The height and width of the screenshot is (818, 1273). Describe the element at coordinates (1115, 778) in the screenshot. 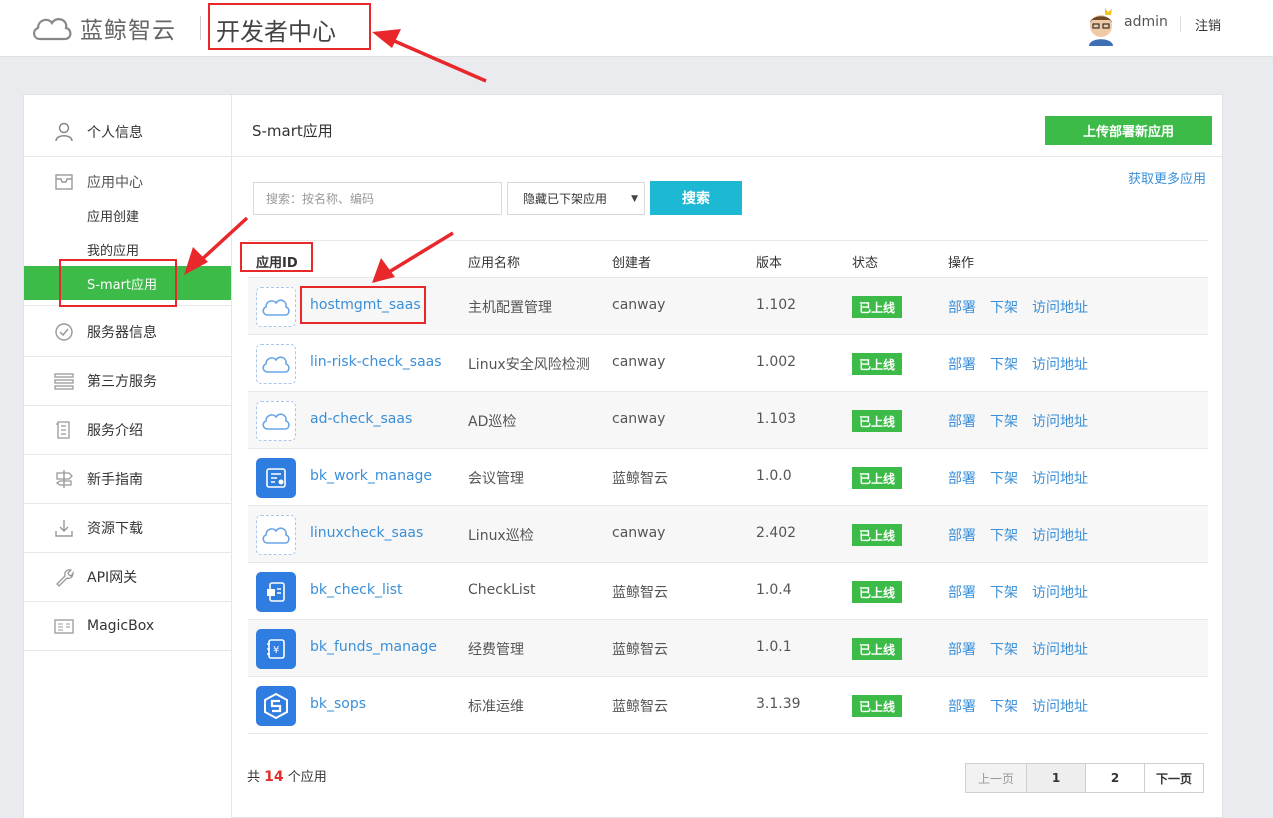

I see `page-2-button: 2` at that location.